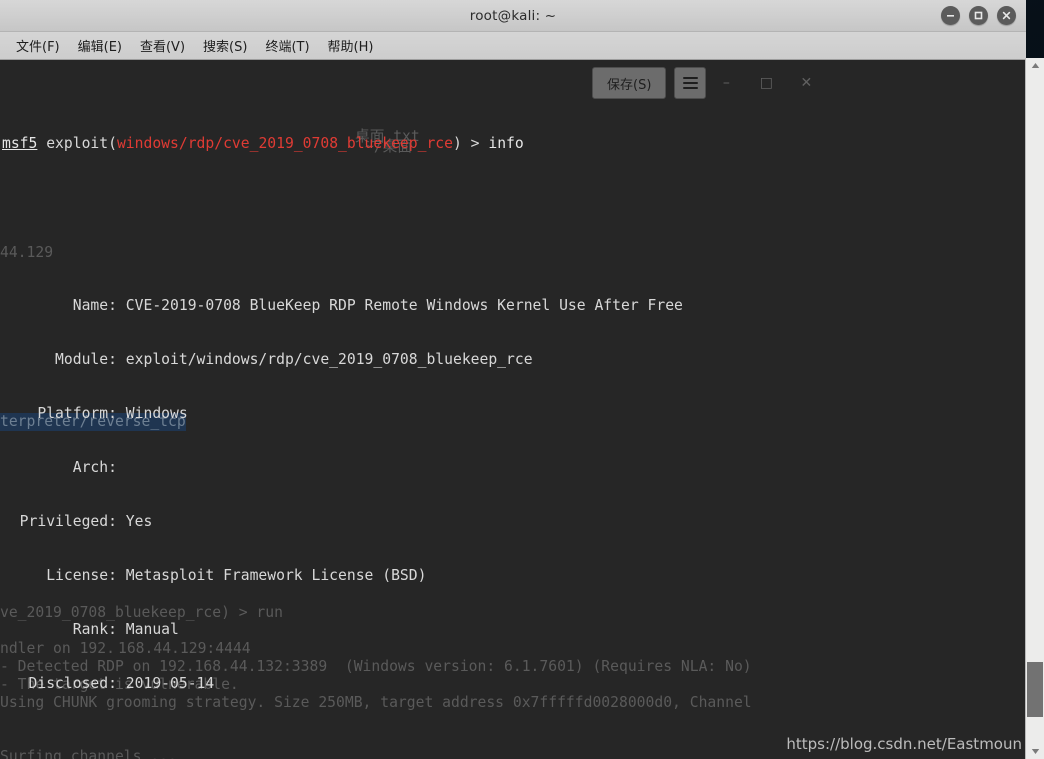  Describe the element at coordinates (170, 683) in the screenshot. I see `info-disclosed-value: 2019-05-14` at that location.